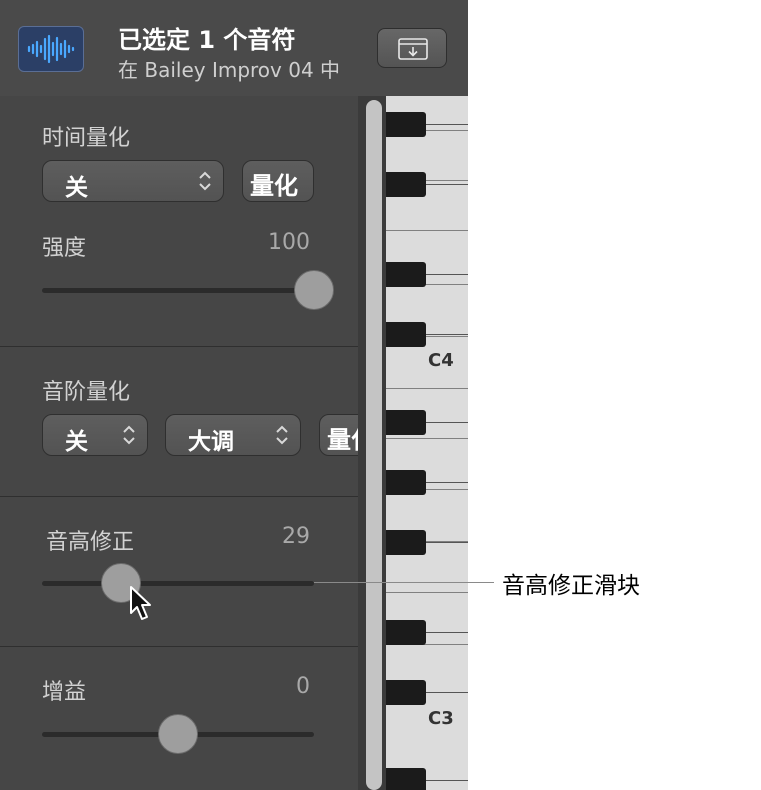 This screenshot has width=761, height=790. What do you see at coordinates (296, 536) in the screenshot?
I see `pitch-correction-value: 29` at bounding box center [296, 536].